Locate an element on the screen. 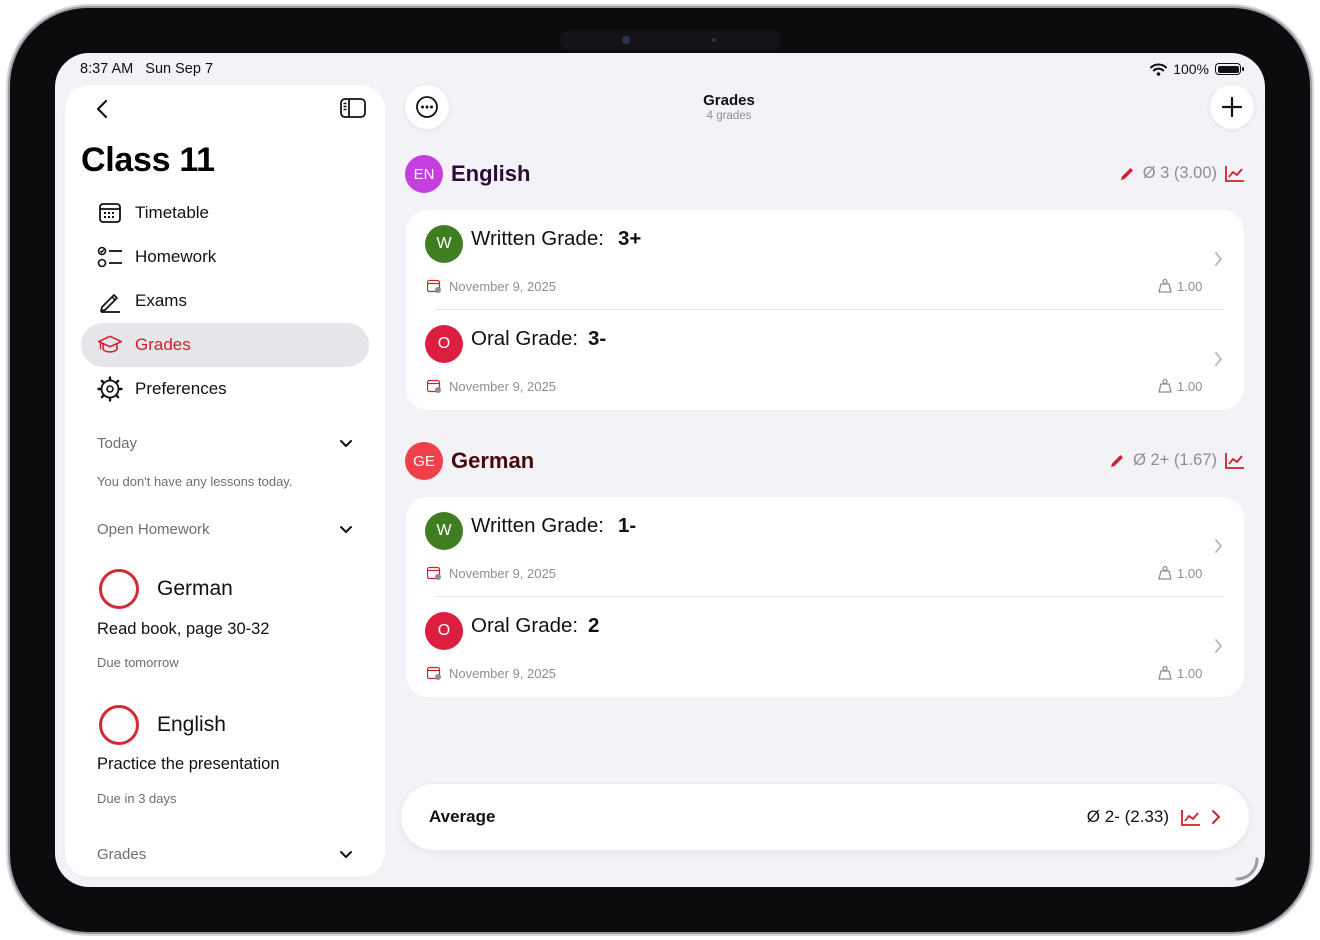 The height and width of the screenshot is (940, 1320). grade-type-badge: O is located at coordinates (444, 631).